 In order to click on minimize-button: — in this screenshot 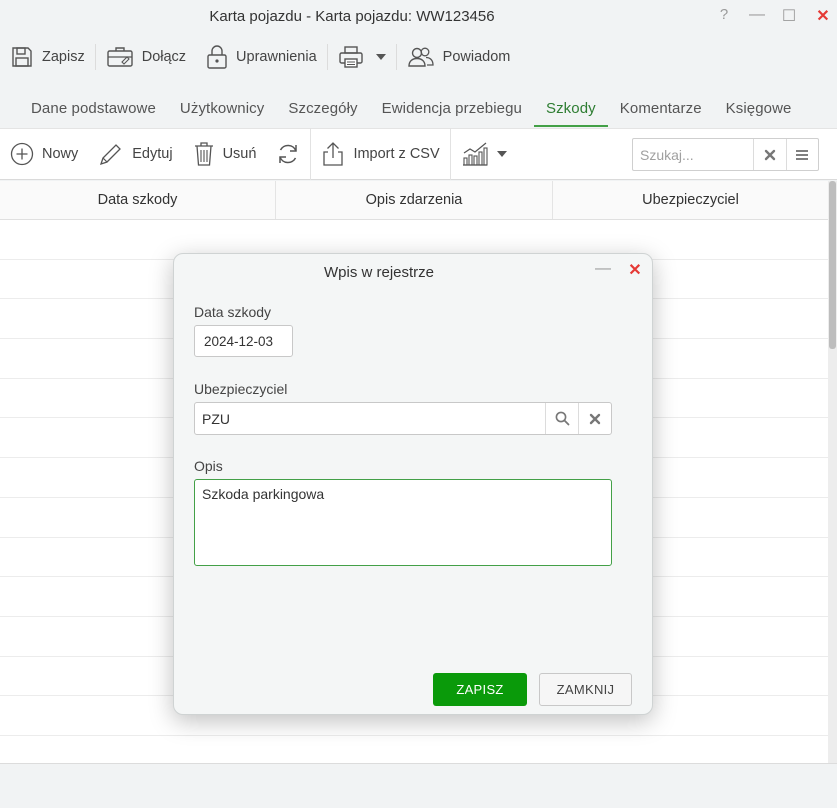, I will do `click(757, 15)`.